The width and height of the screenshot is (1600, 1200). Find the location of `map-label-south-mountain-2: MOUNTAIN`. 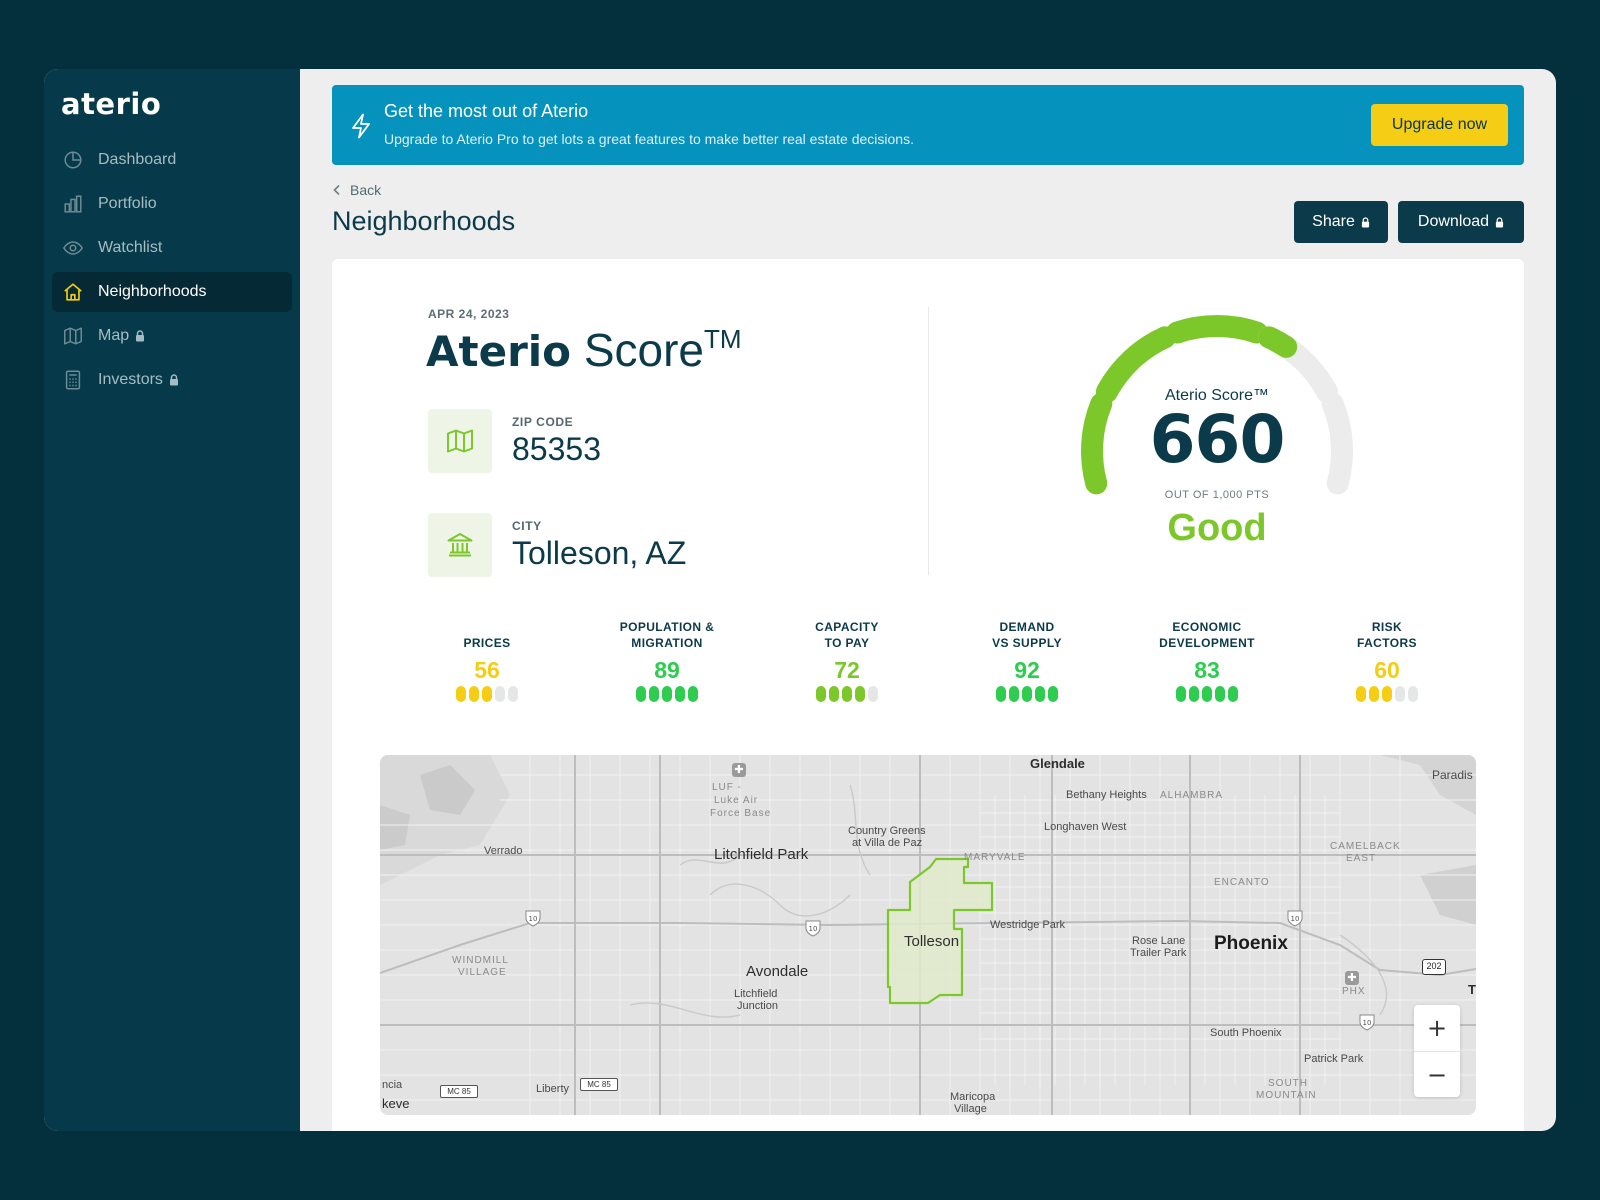

map-label-south-mountain-2: MOUNTAIN is located at coordinates (1286, 1095).